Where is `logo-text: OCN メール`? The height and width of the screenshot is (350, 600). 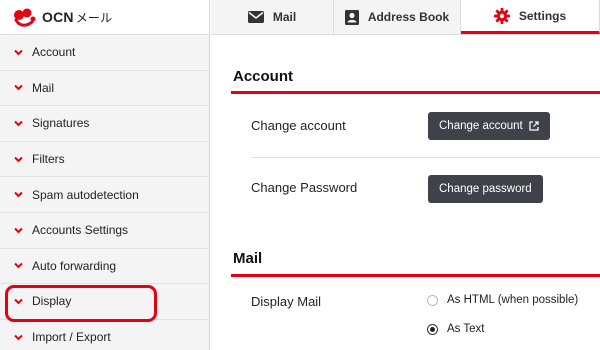 logo-text: OCN メール is located at coordinates (77, 16).